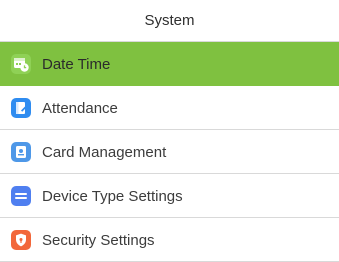 Image resolution: width=339 pixels, height=262 pixels. Describe the element at coordinates (21, 240) in the screenshot. I see `shield-icon` at that location.